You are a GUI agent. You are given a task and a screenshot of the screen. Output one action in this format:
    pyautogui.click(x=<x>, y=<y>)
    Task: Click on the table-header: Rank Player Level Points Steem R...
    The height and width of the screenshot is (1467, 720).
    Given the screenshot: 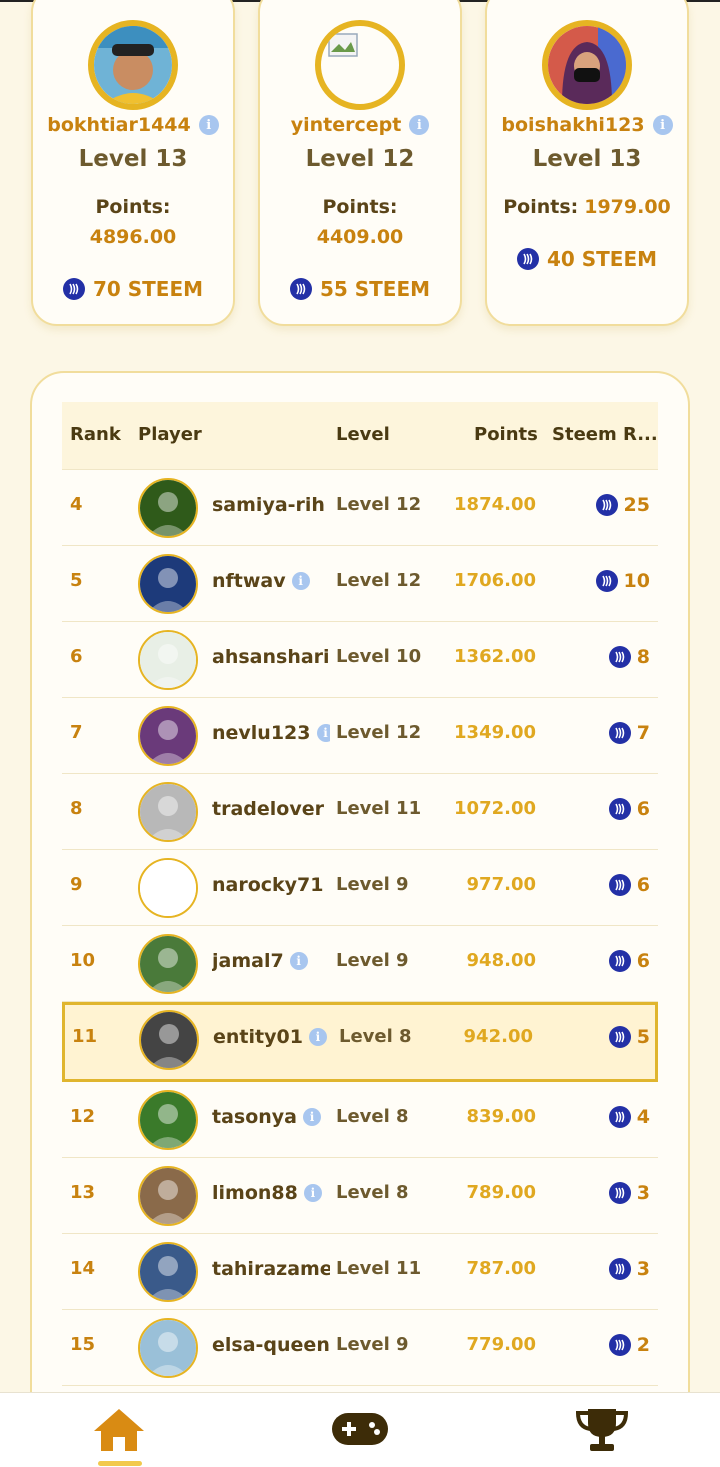 What is the action you would take?
    pyautogui.click(x=360, y=436)
    